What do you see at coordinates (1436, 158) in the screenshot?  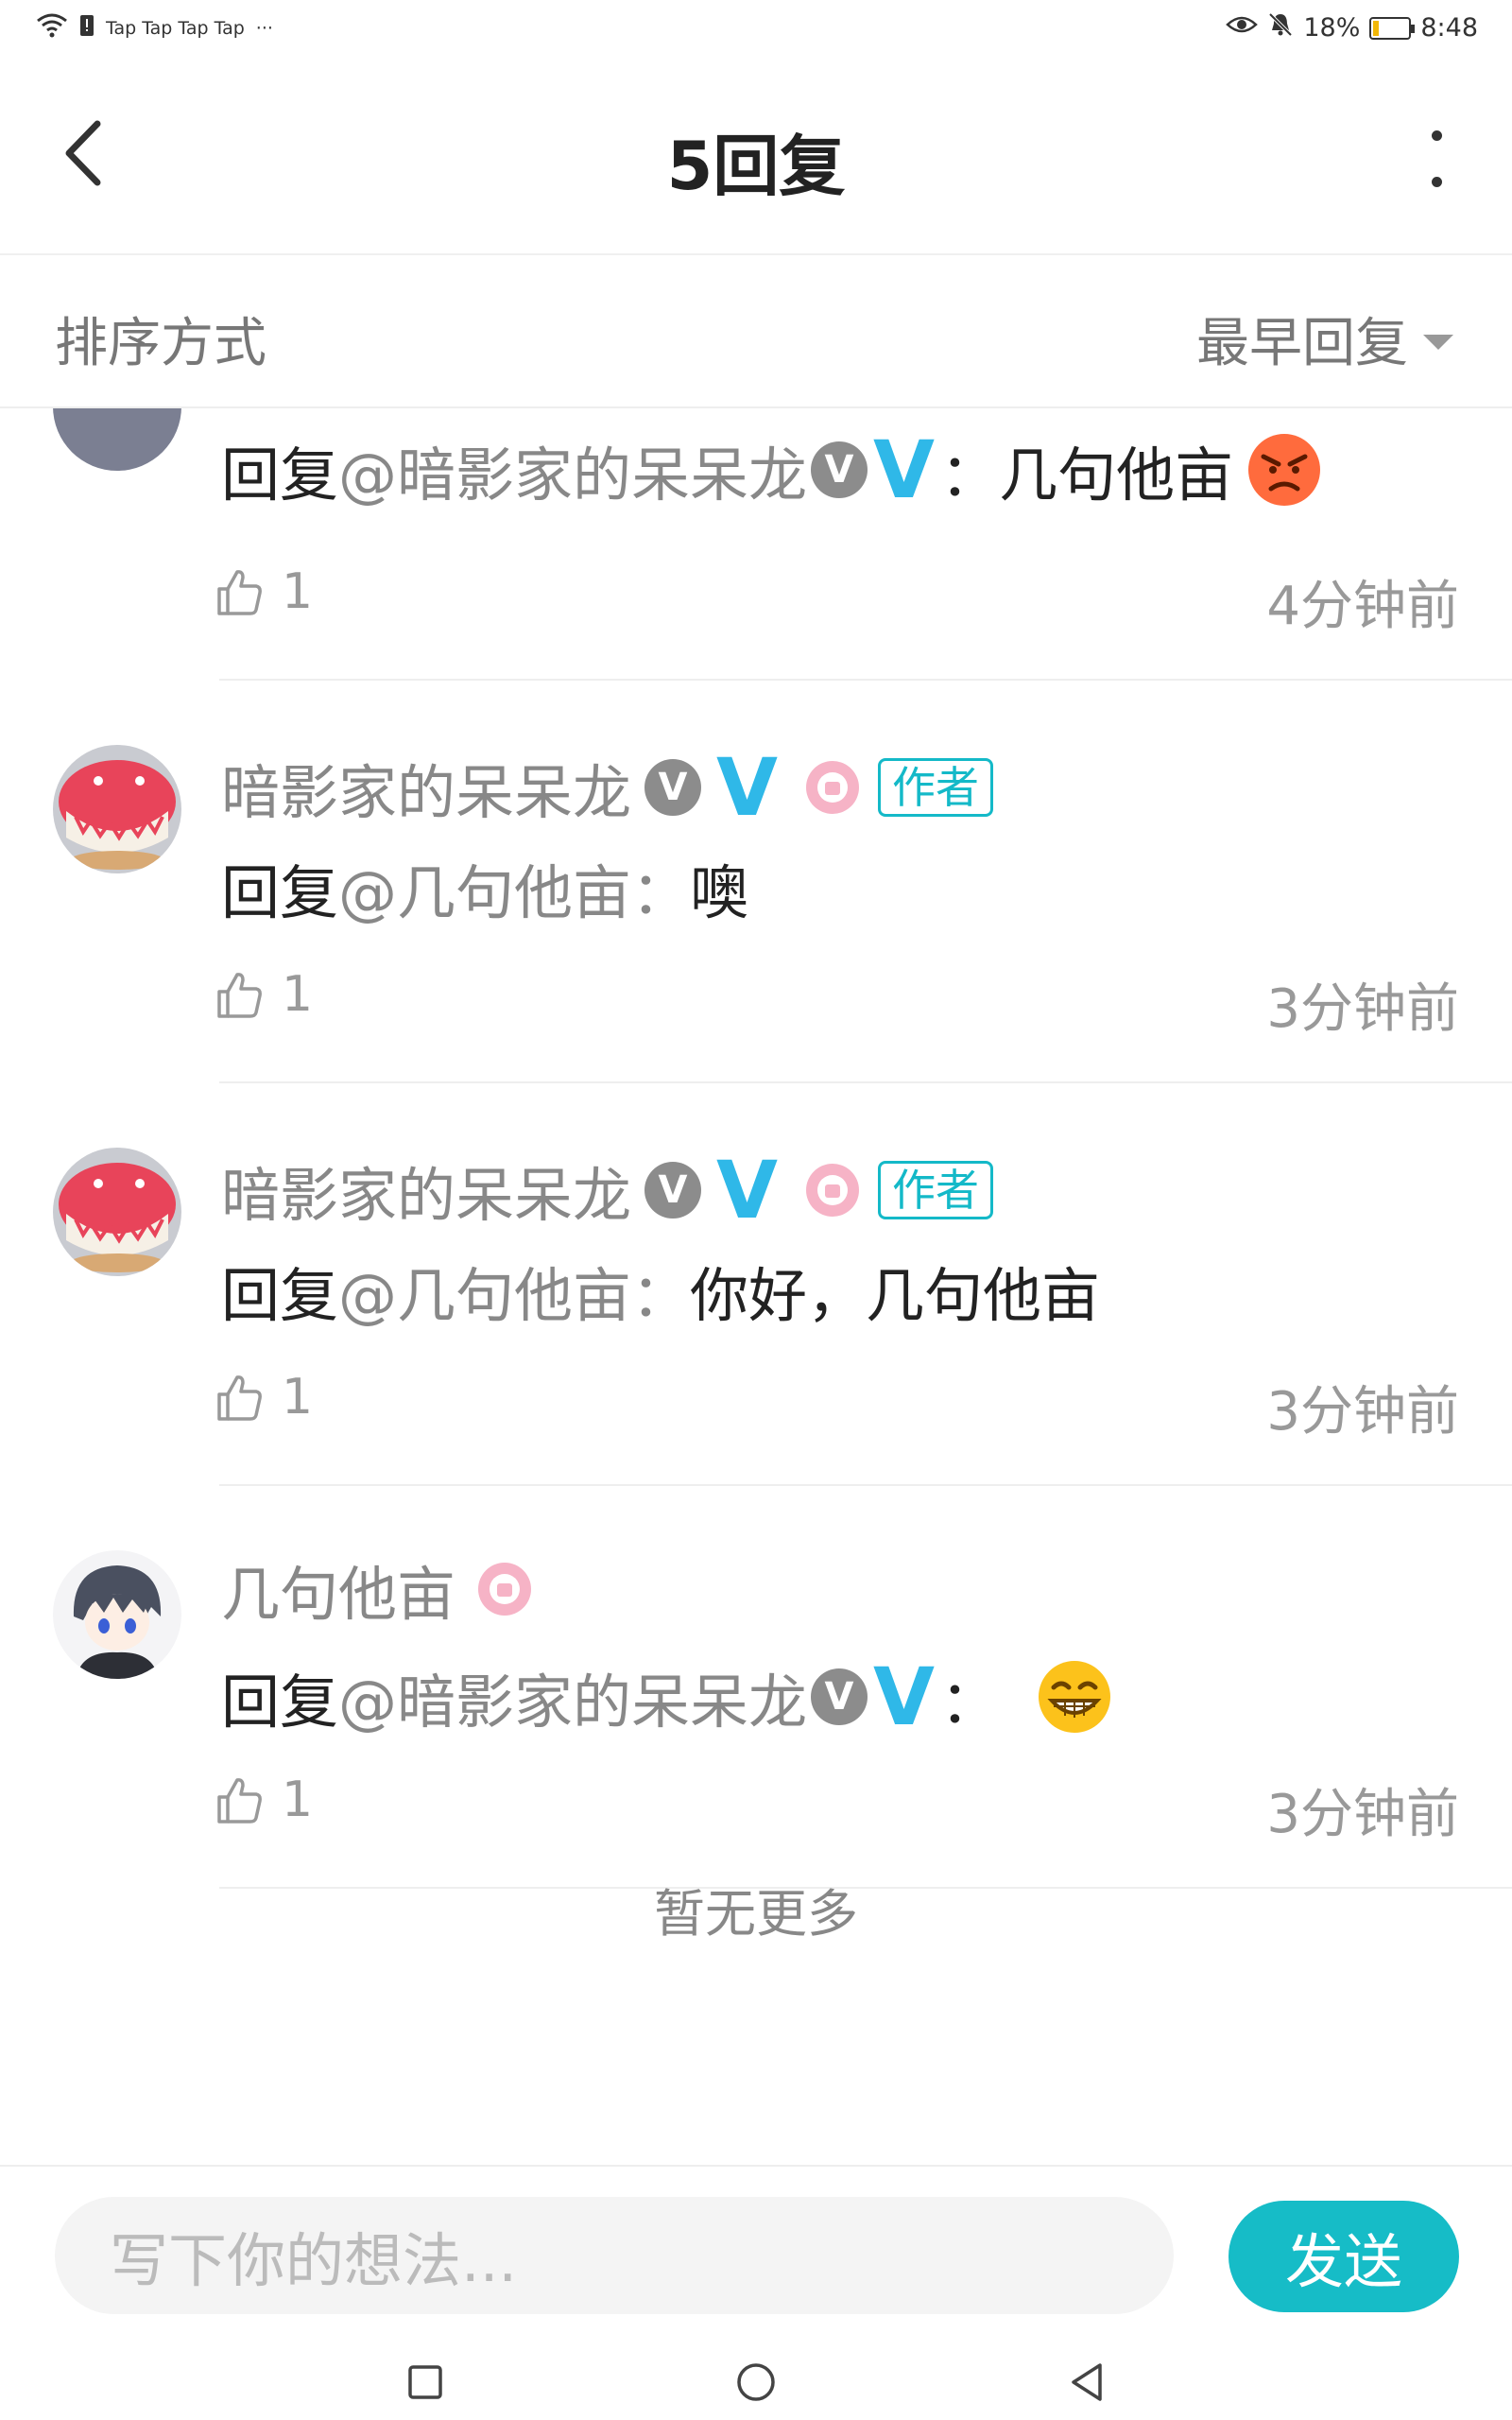 I see `more-options-button` at bounding box center [1436, 158].